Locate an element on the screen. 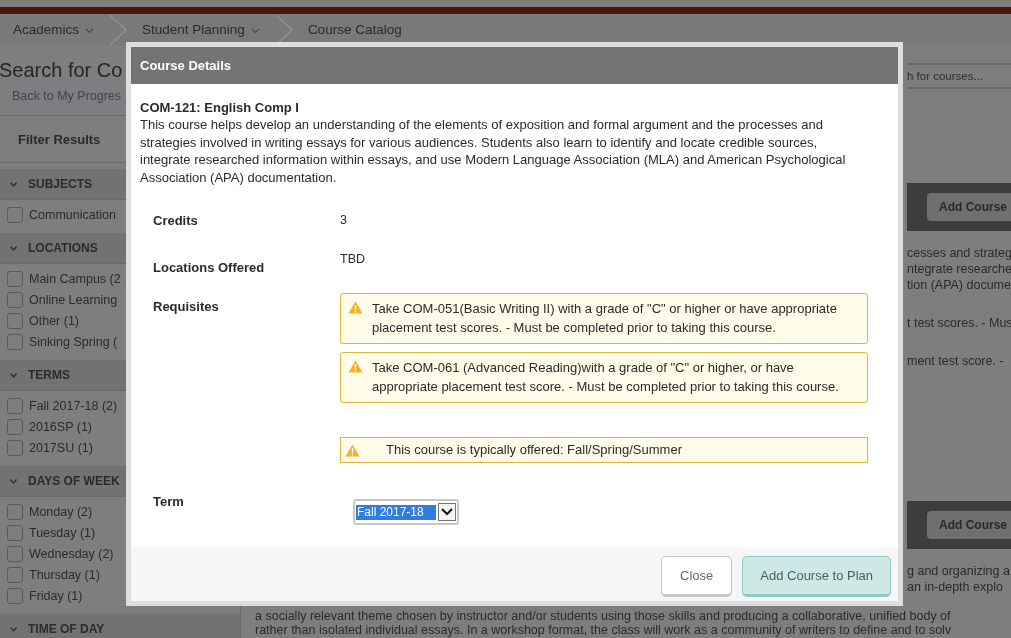 This screenshot has height=638, width=1011. filter-option: Sinking Spring ( is located at coordinates (73, 341).